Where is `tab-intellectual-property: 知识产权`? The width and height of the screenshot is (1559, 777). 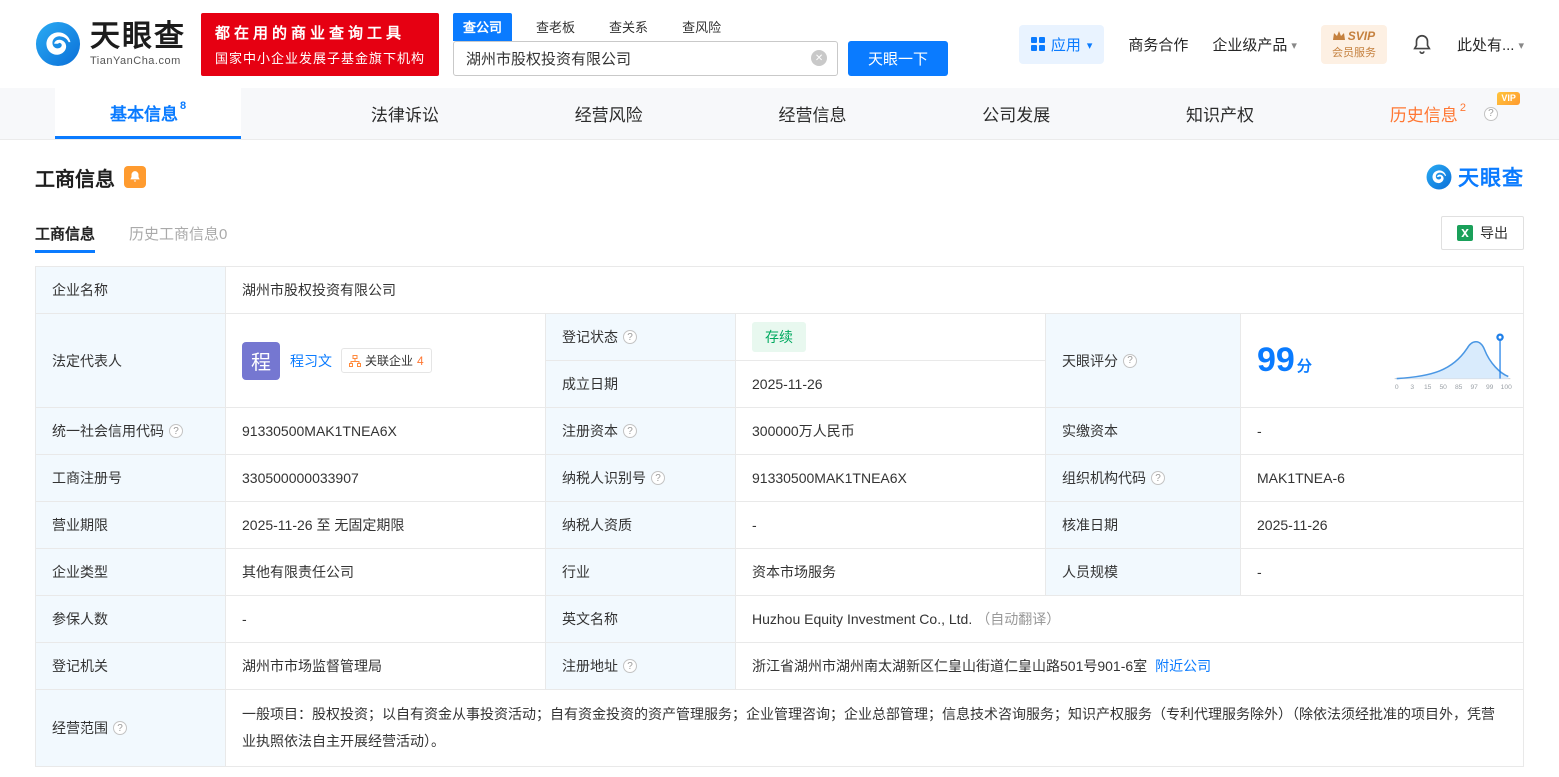
tab-intellectual-property: 知识产权 is located at coordinates (1220, 113).